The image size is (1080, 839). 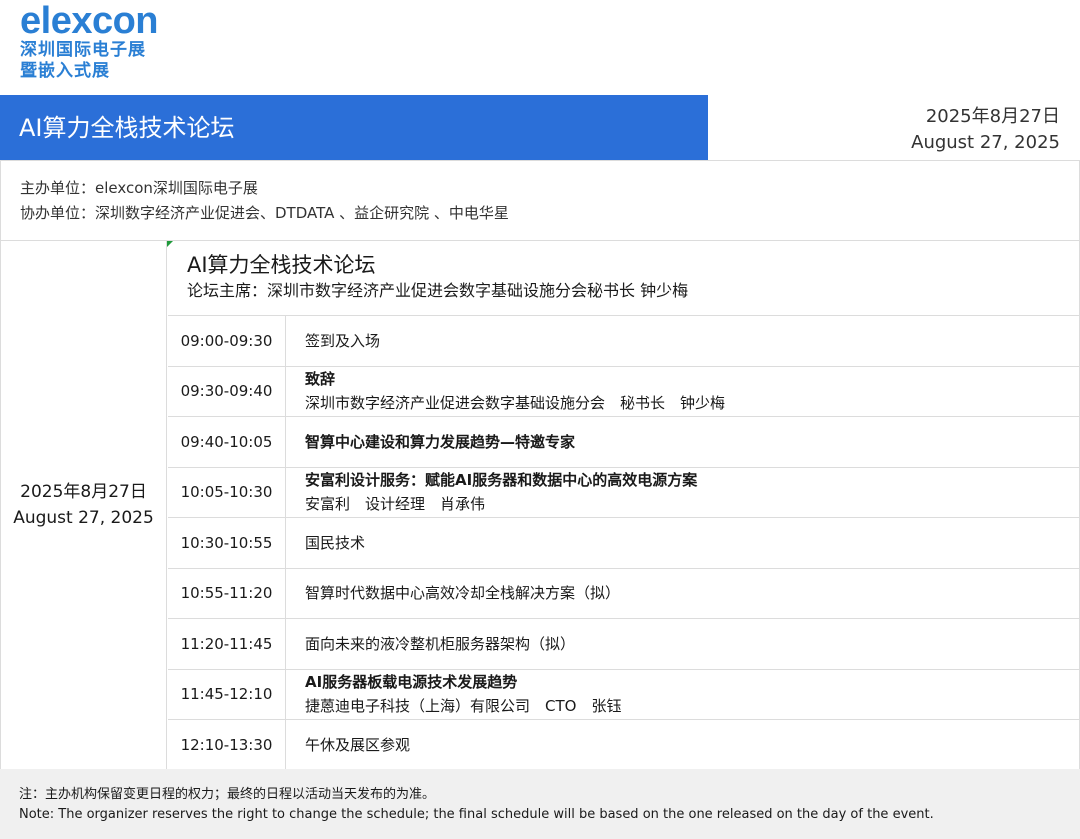 I want to click on agenda-content: 午休及展区参观, so click(x=687, y=745).